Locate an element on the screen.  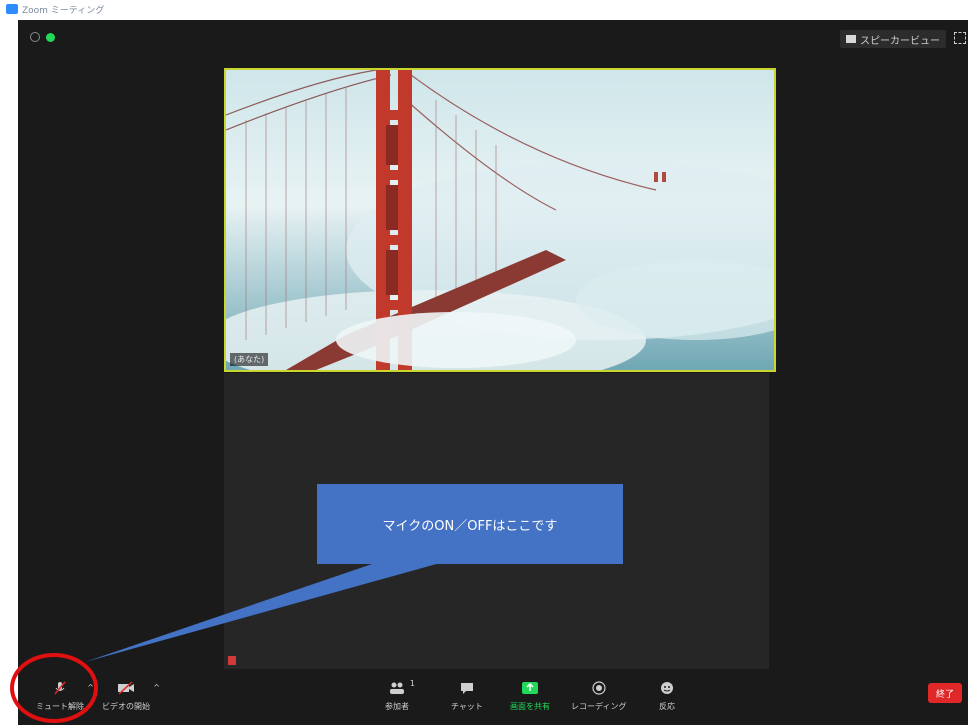
callout-pointer is located at coordinates (262, 612).